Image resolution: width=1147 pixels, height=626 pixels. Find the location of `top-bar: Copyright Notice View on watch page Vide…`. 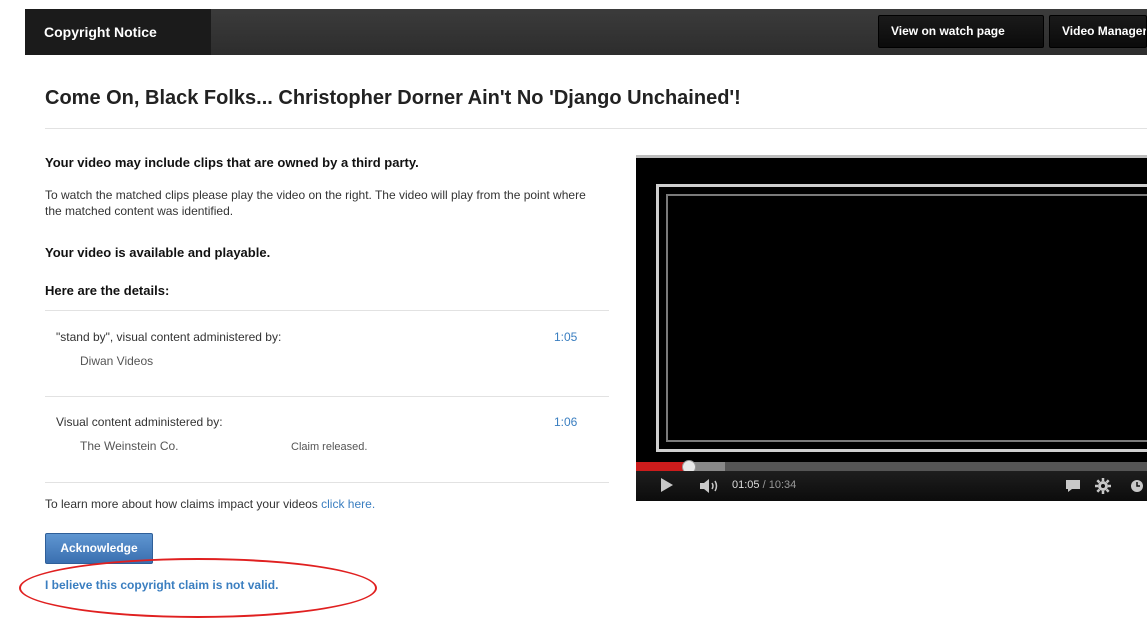

top-bar: Copyright Notice View on watch page Vide… is located at coordinates (586, 32).